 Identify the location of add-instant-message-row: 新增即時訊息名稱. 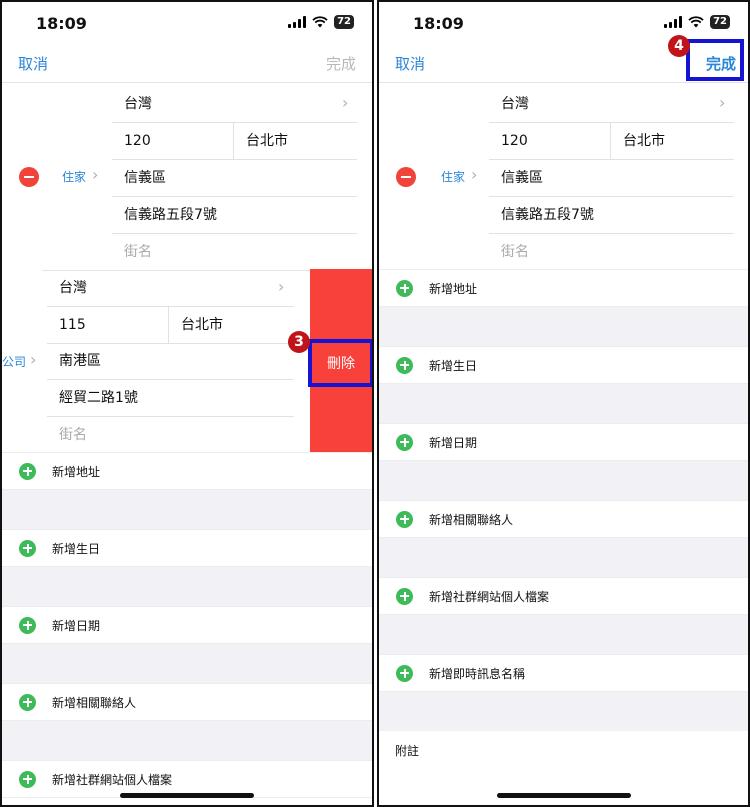
(563, 673).